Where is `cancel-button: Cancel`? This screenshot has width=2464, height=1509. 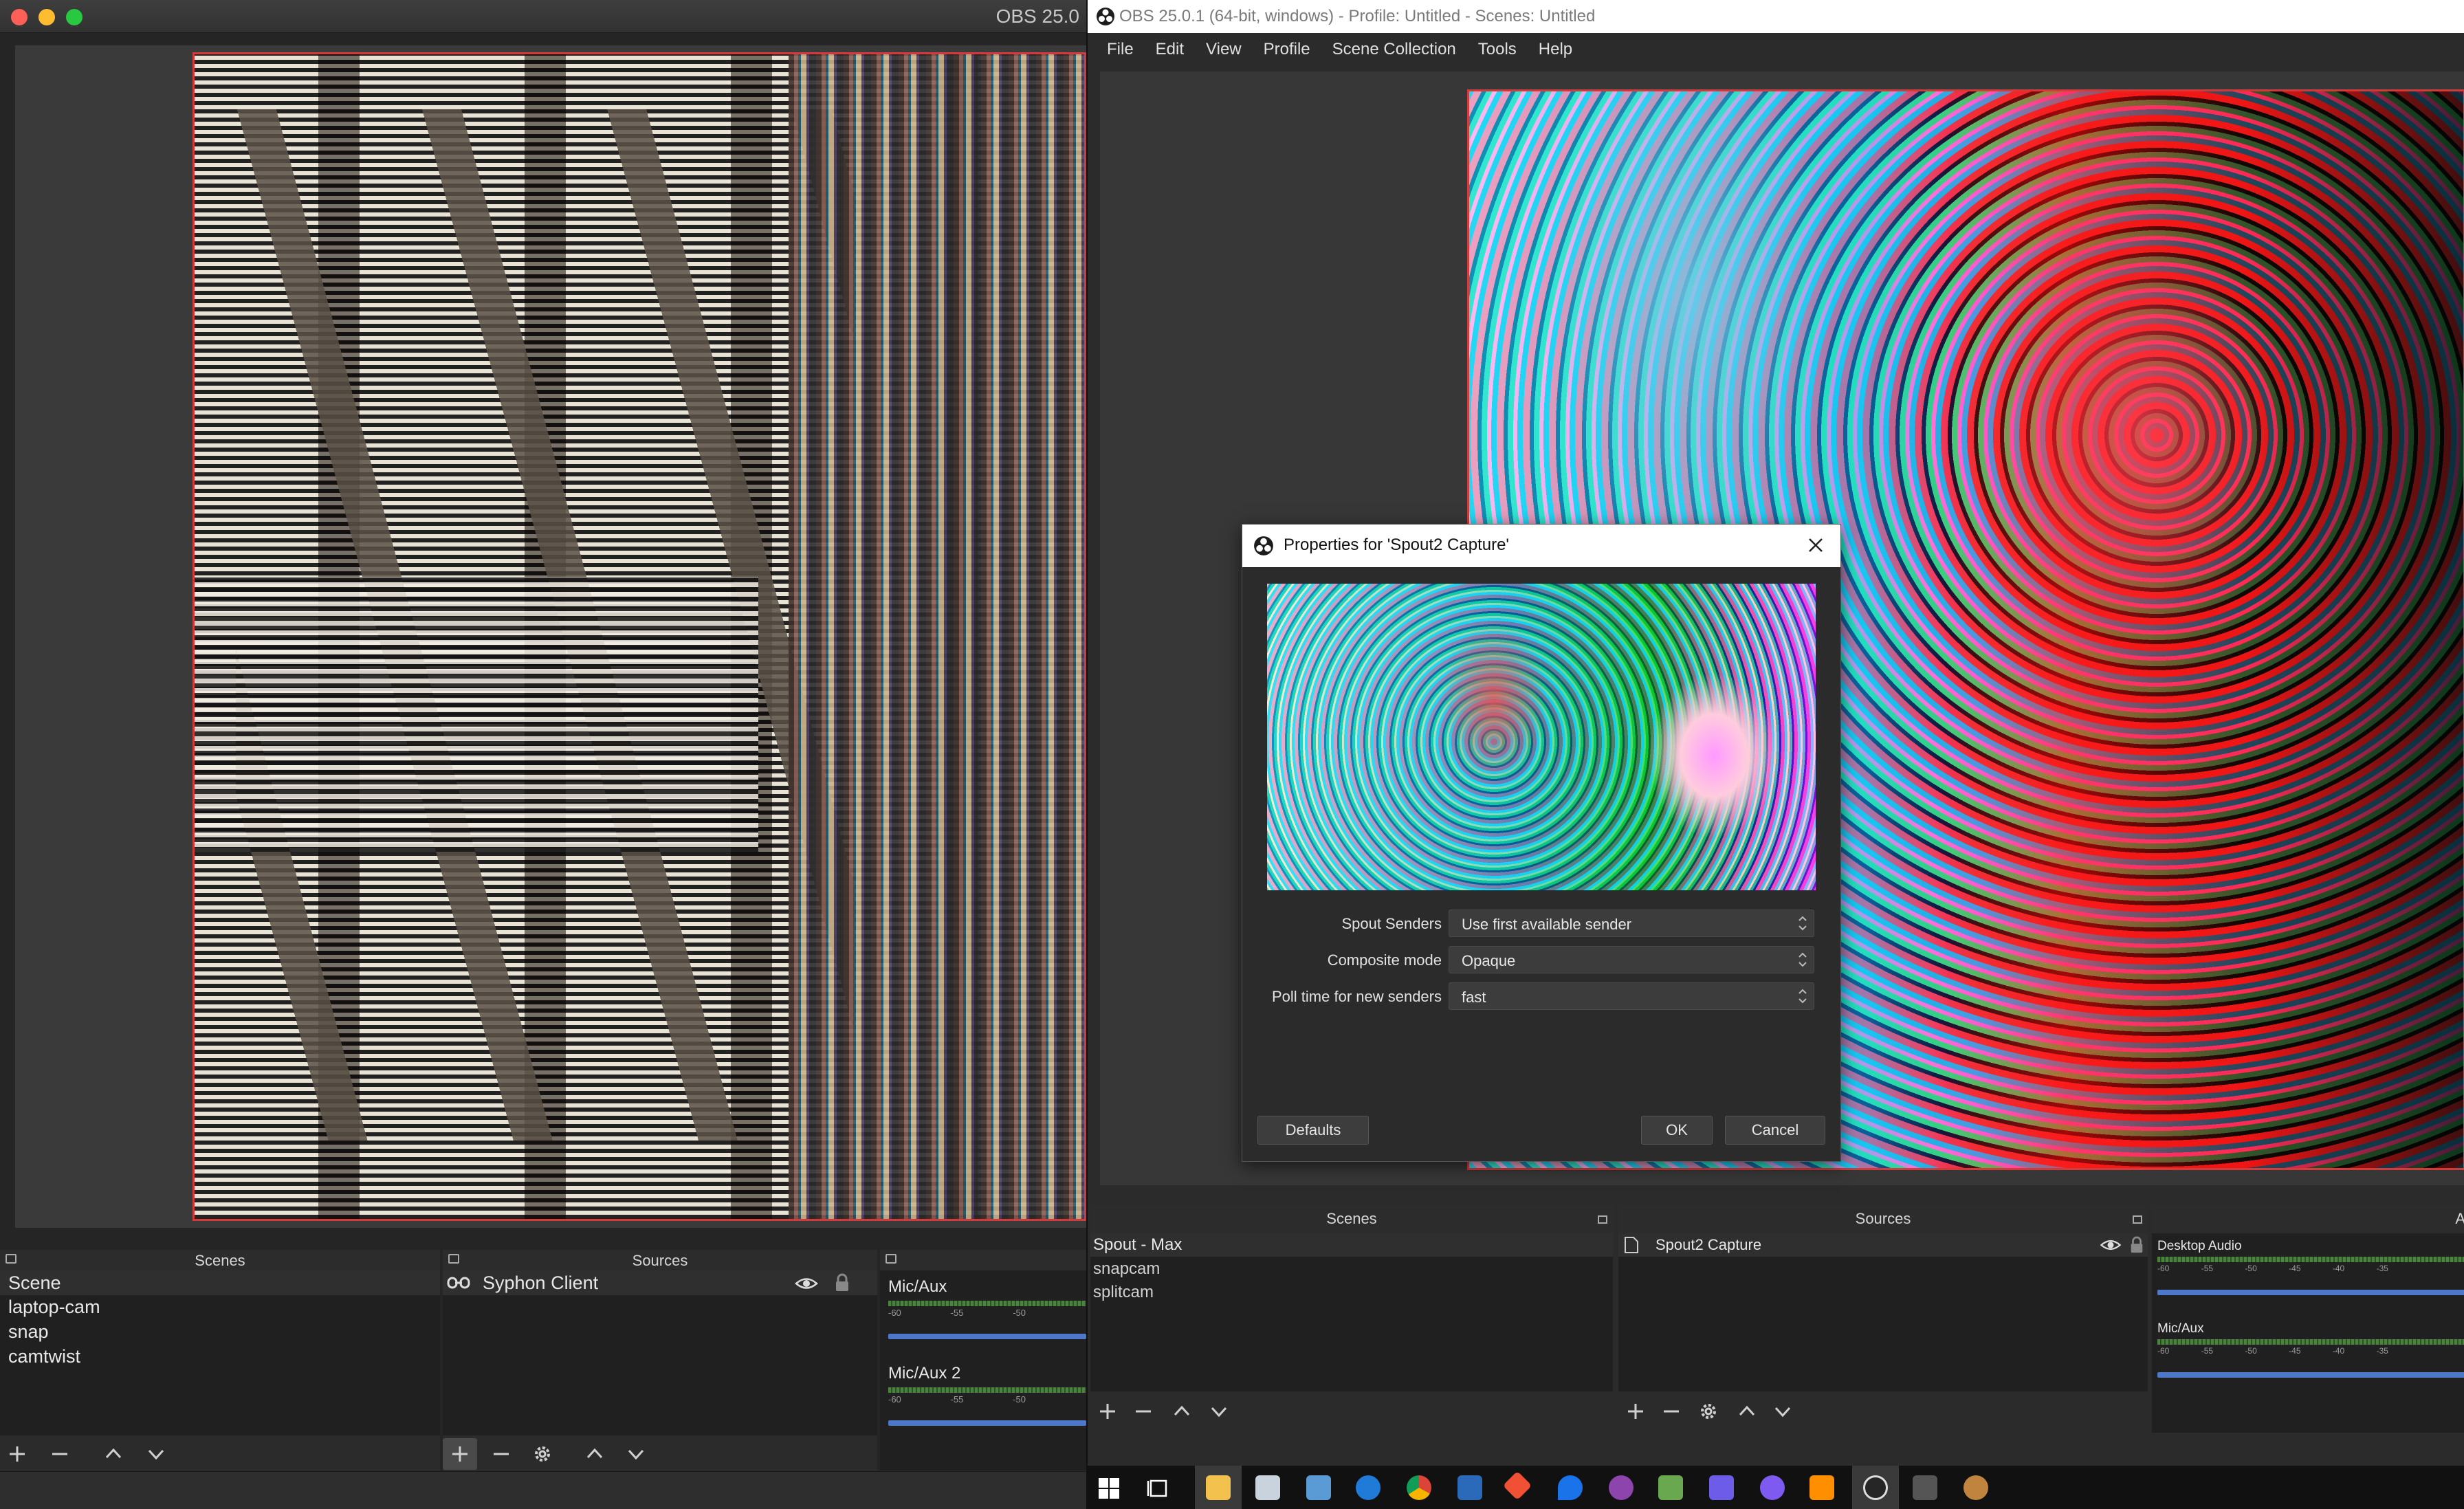
cancel-button: Cancel is located at coordinates (1775, 1130).